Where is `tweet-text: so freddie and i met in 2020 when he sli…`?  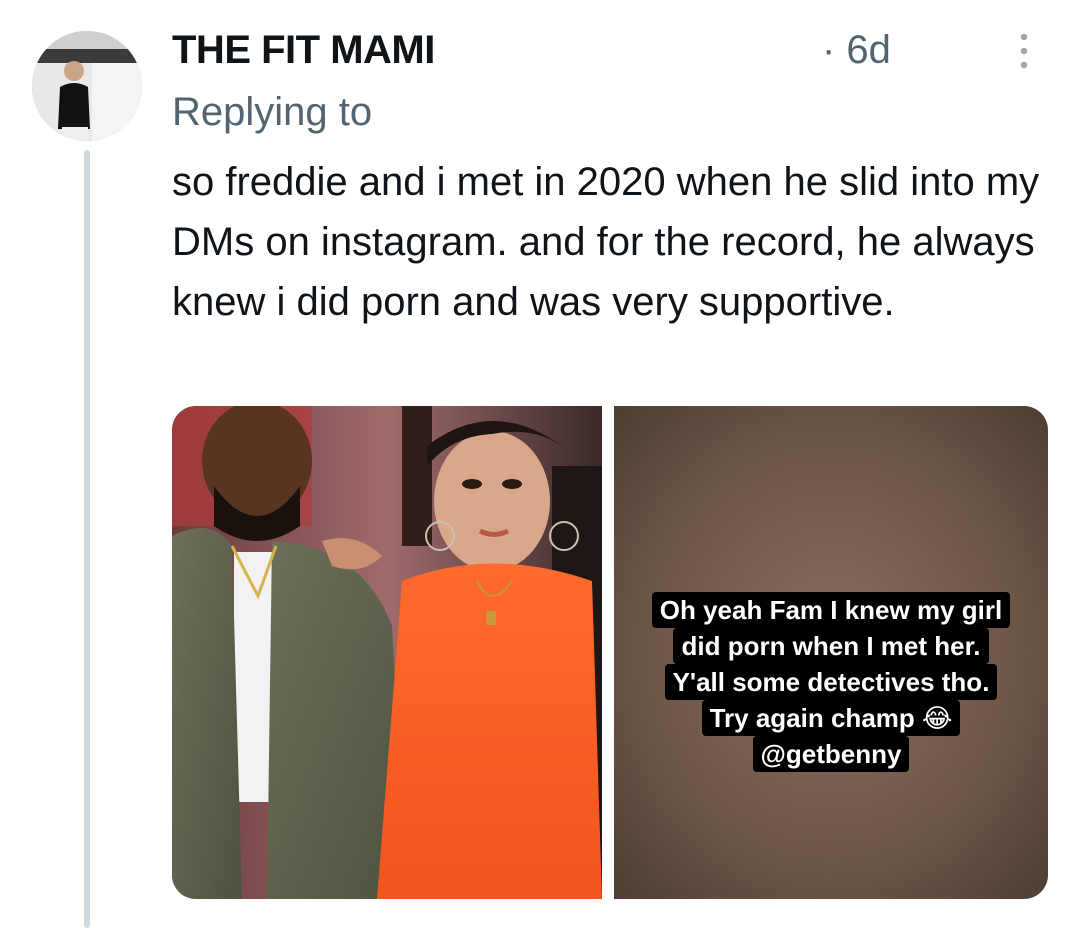
tweet-text: so freddie and i met in 2020 when he sli… is located at coordinates (606, 242).